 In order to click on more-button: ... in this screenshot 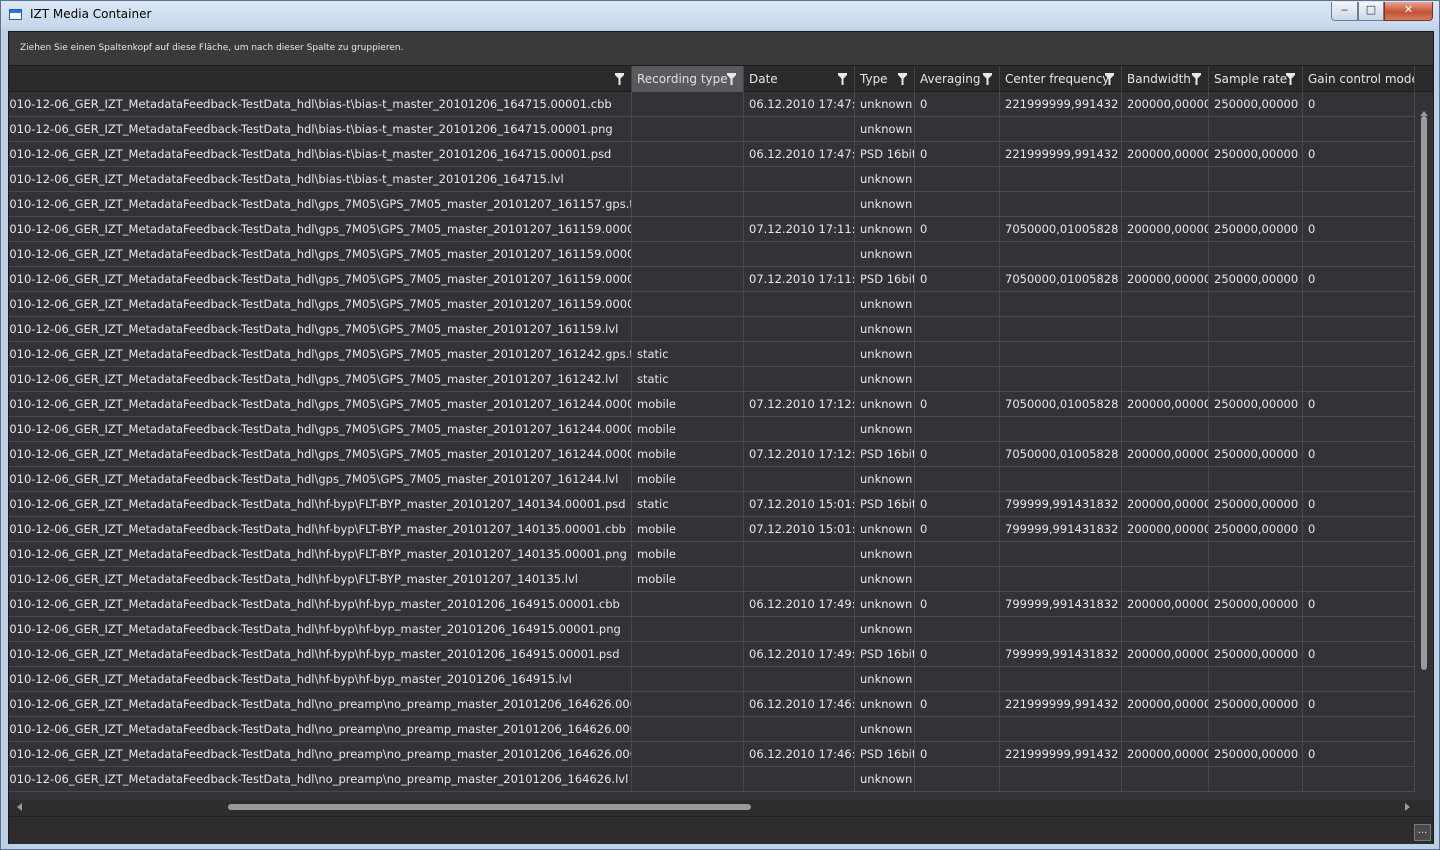, I will do `click(1422, 832)`.